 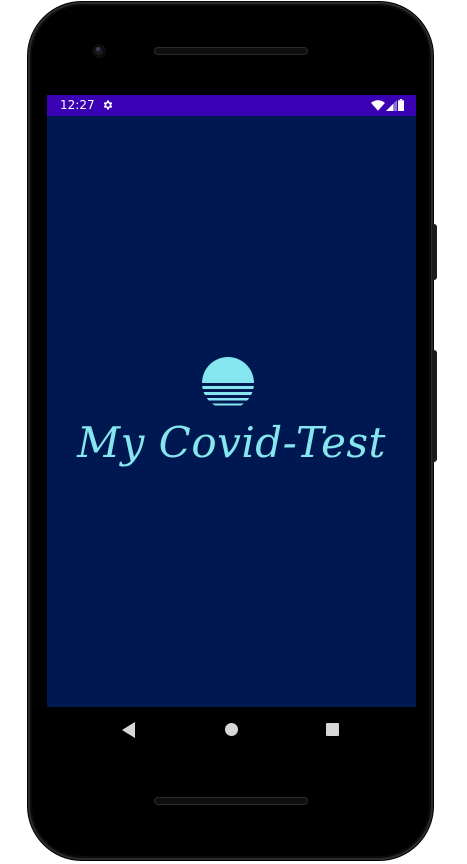 What do you see at coordinates (231, 442) in the screenshot?
I see `app-title: My Covid-Test` at bounding box center [231, 442].